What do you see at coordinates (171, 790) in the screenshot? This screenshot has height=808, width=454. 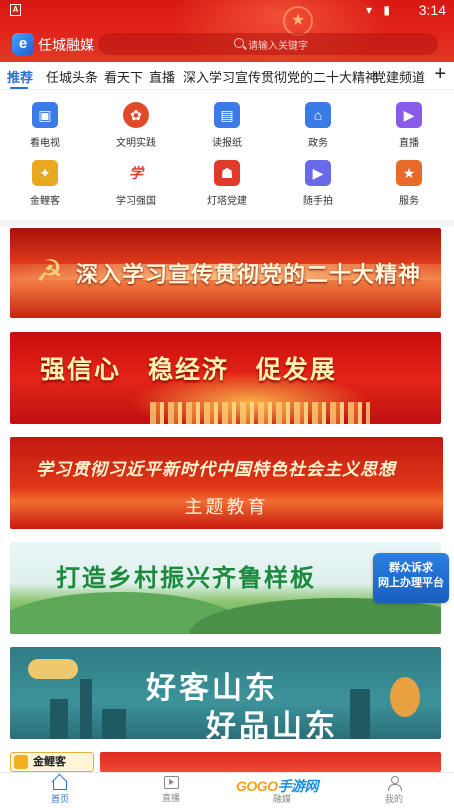 I see `nav-live: 直播` at bounding box center [171, 790].